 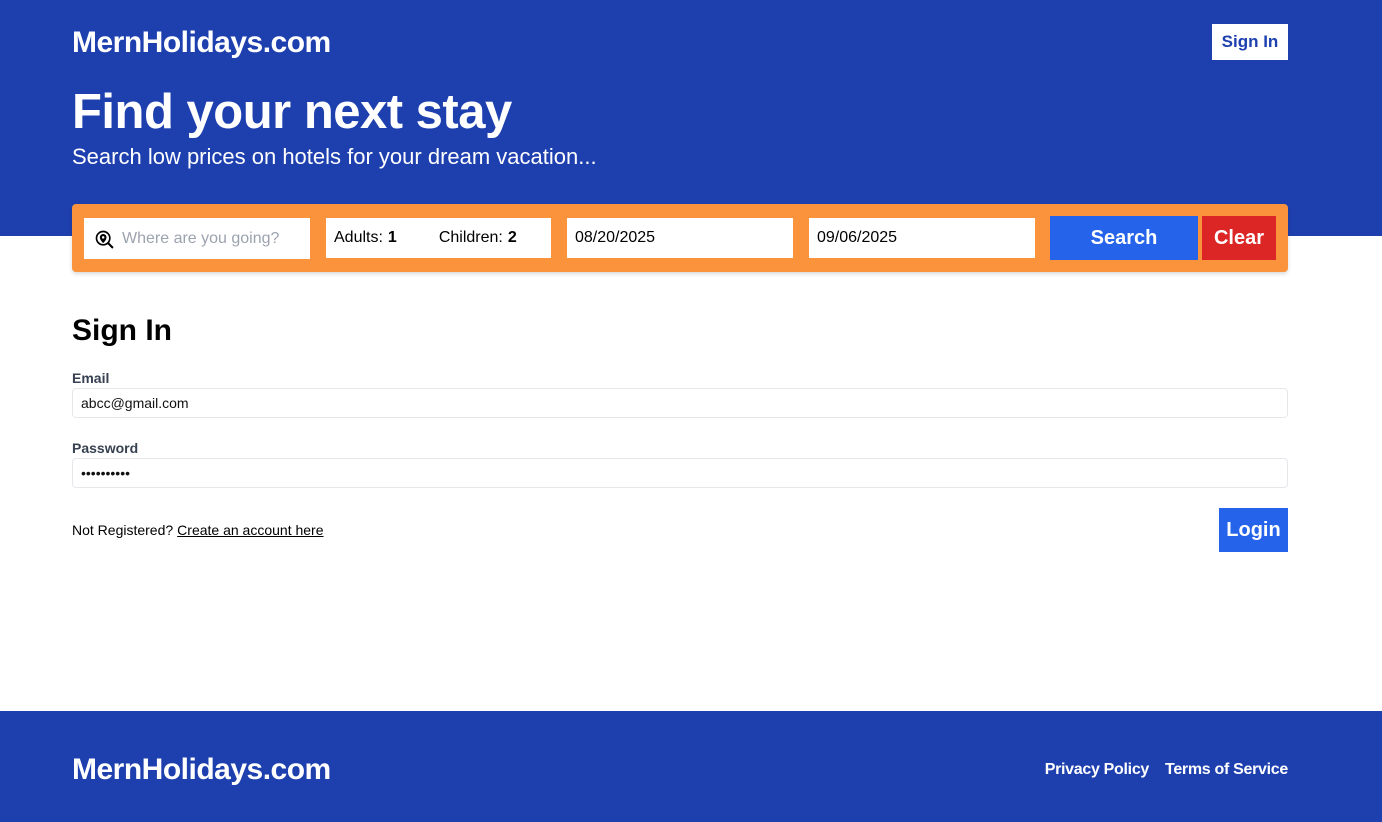 I want to click on password-label: Password, so click(x=105, y=448).